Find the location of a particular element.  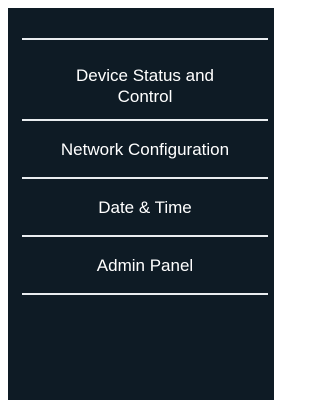

nav-divider is located at coordinates (145, 294).